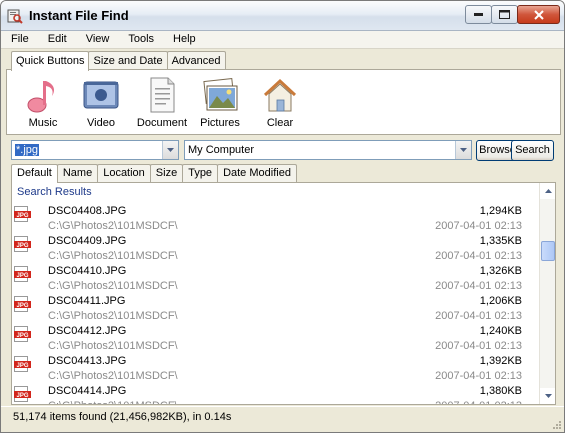 The width and height of the screenshot is (565, 433). I want to click on location-value: My Computer, so click(221, 150).